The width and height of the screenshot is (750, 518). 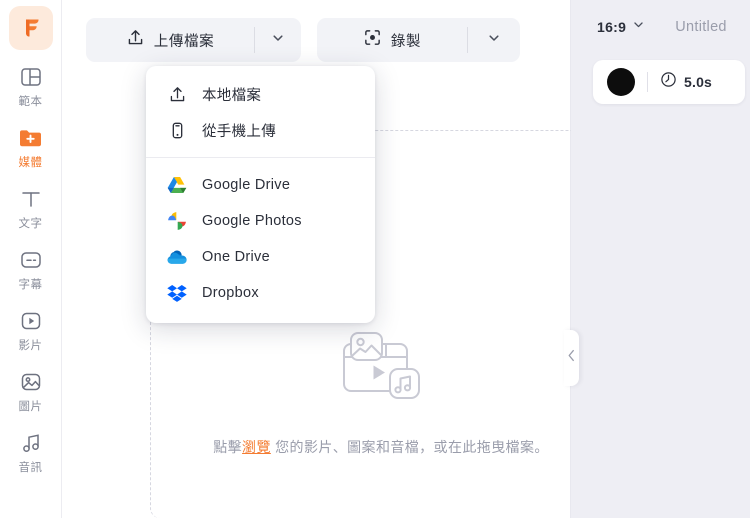 I want to click on left-sidebar: 範本 媒體 文字 字幕 影片 圖片 音訊, so click(x=31, y=259).